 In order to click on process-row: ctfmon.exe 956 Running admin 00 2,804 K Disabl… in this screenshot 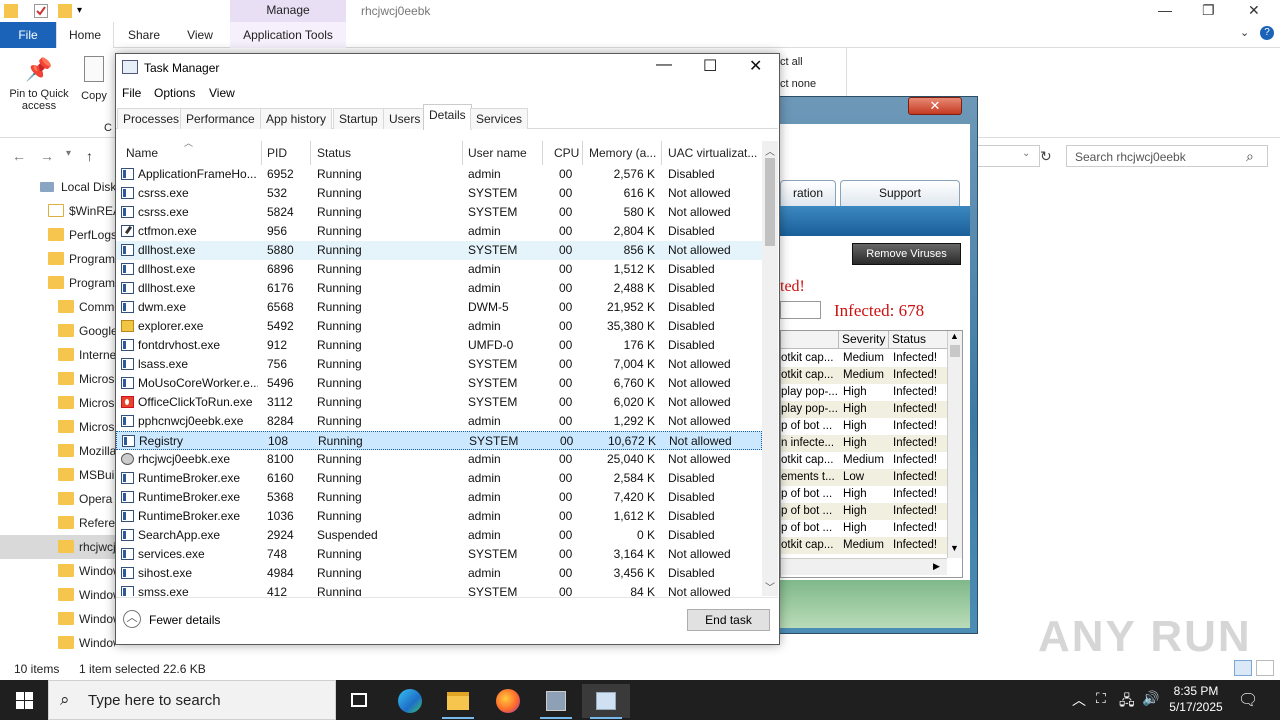, I will do `click(439, 231)`.